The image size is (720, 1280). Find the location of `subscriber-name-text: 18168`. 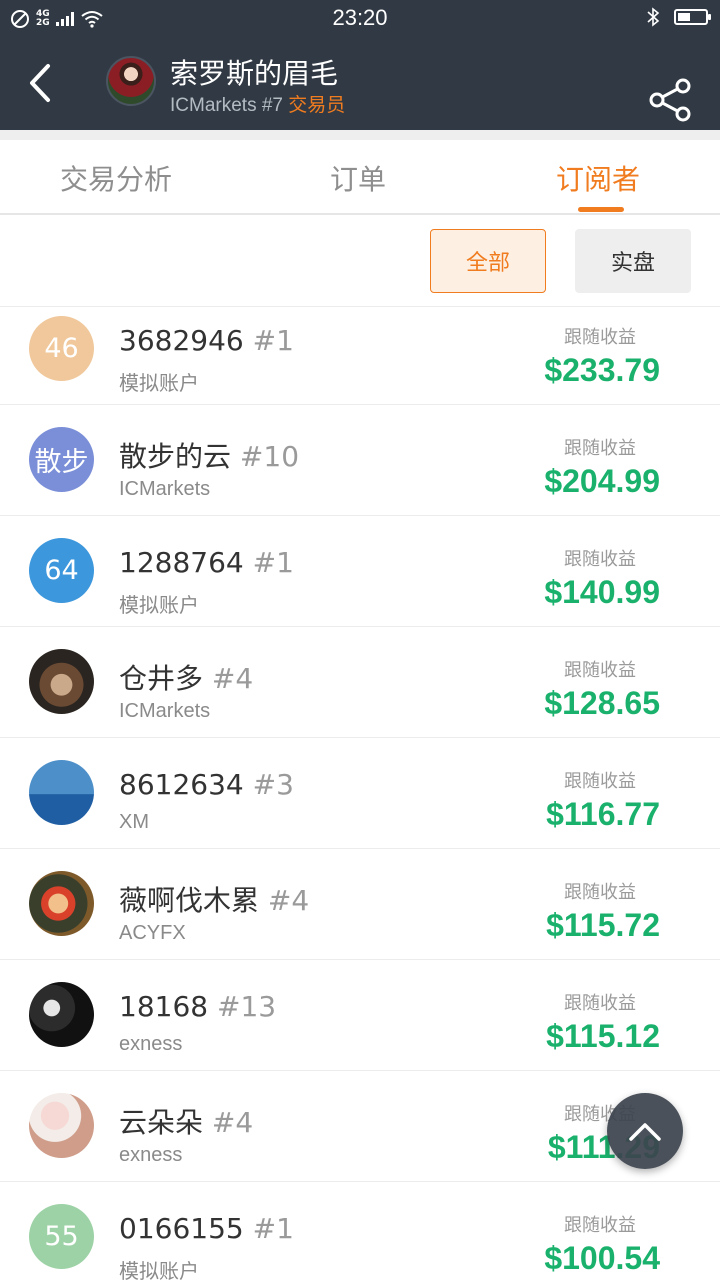

subscriber-name-text: 18168 is located at coordinates (164, 1006).